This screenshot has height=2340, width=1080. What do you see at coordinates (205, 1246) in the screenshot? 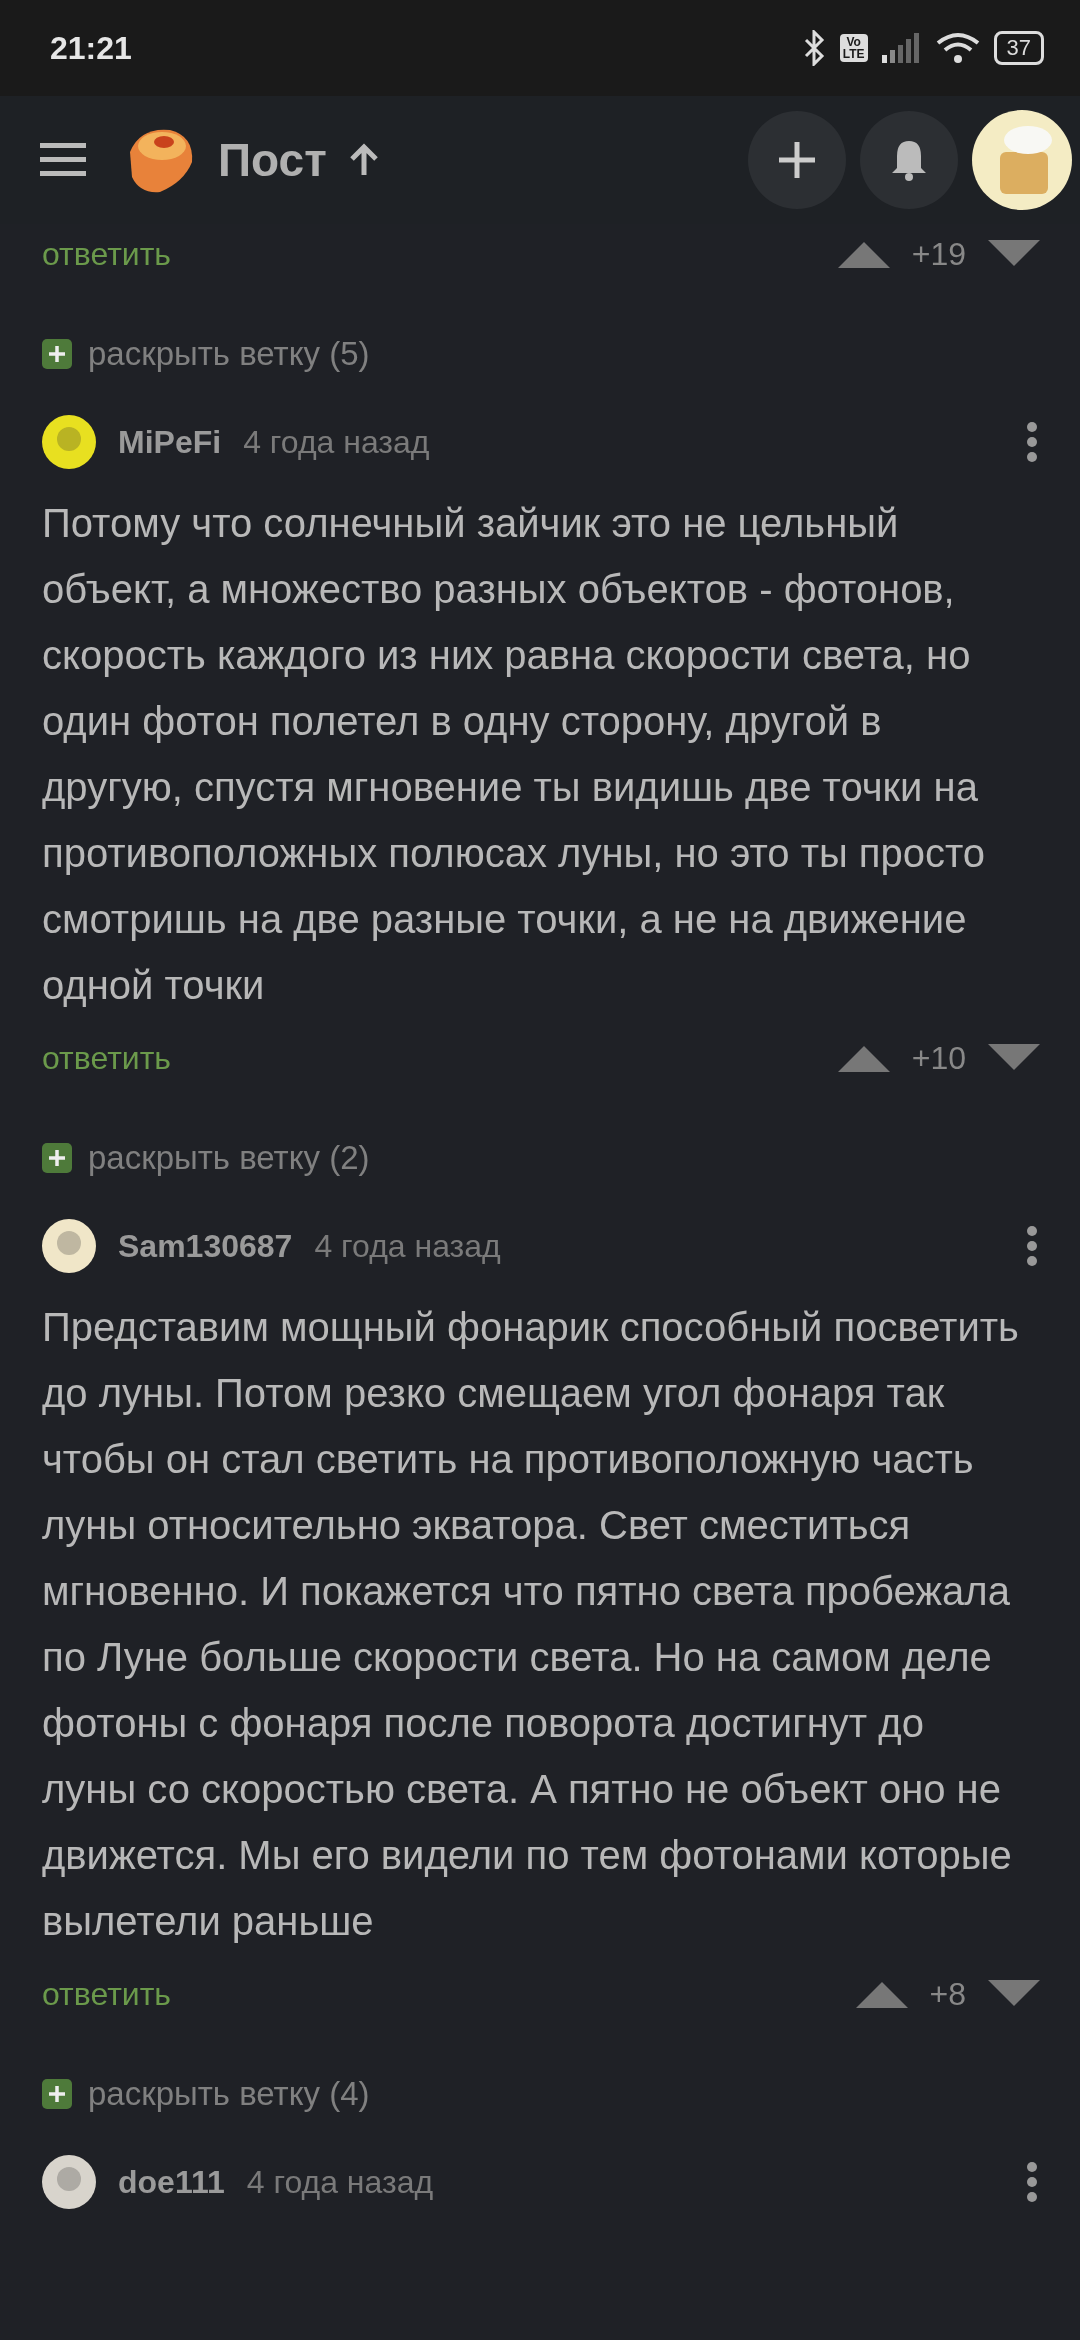
I see `author-name: Sam130687` at bounding box center [205, 1246].